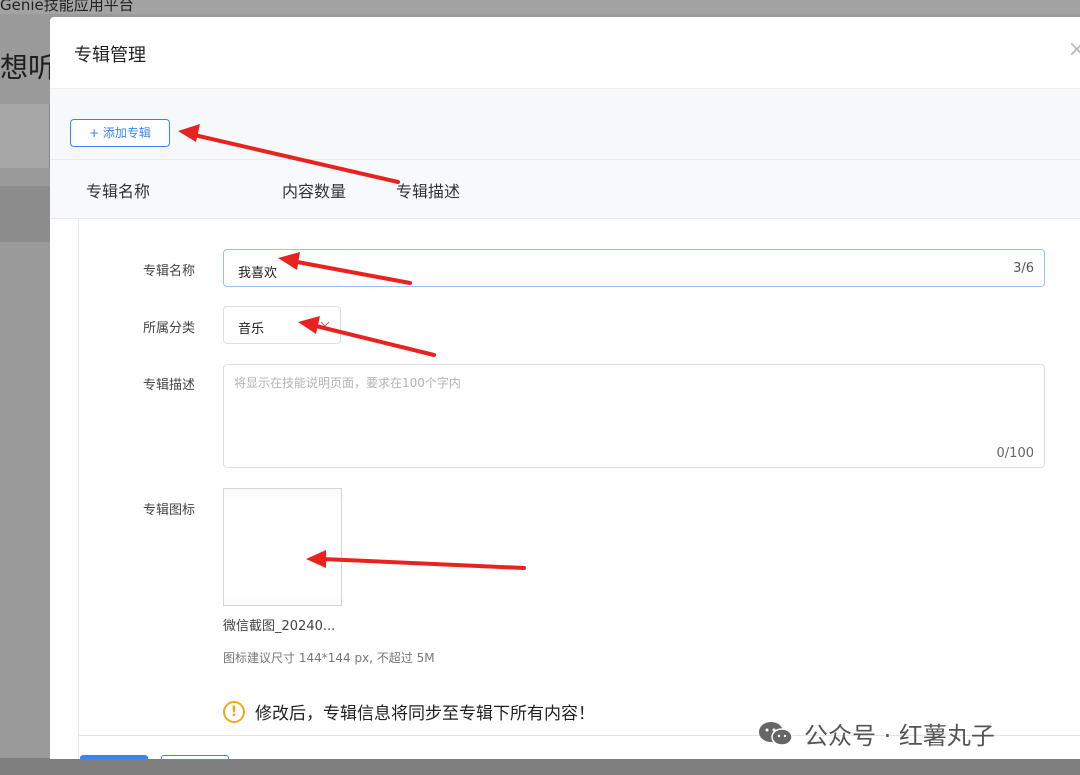  I want to click on column-header-album-name: 专辑名称, so click(118, 191).